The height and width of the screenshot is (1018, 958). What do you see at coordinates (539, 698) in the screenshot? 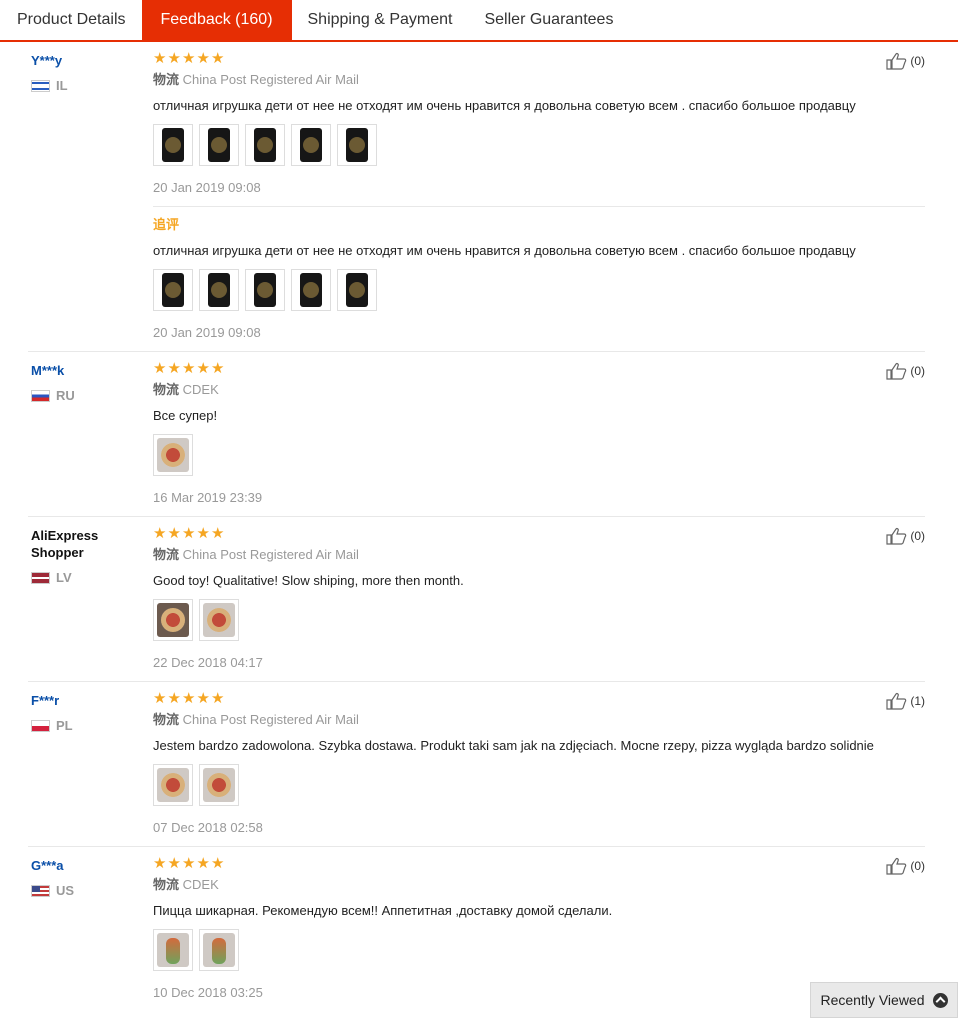
I see `star-rating: ★ ★ ★ ★ ★` at bounding box center [539, 698].